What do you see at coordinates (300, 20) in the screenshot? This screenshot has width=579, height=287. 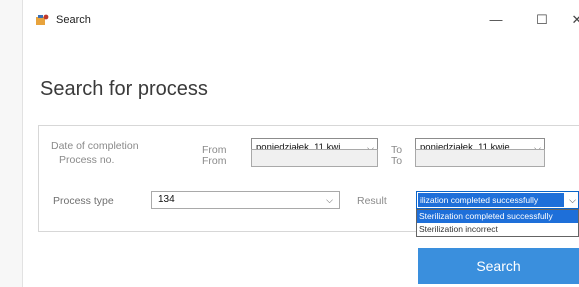 I see `title-bar: Search — ☐ ✕` at bounding box center [300, 20].